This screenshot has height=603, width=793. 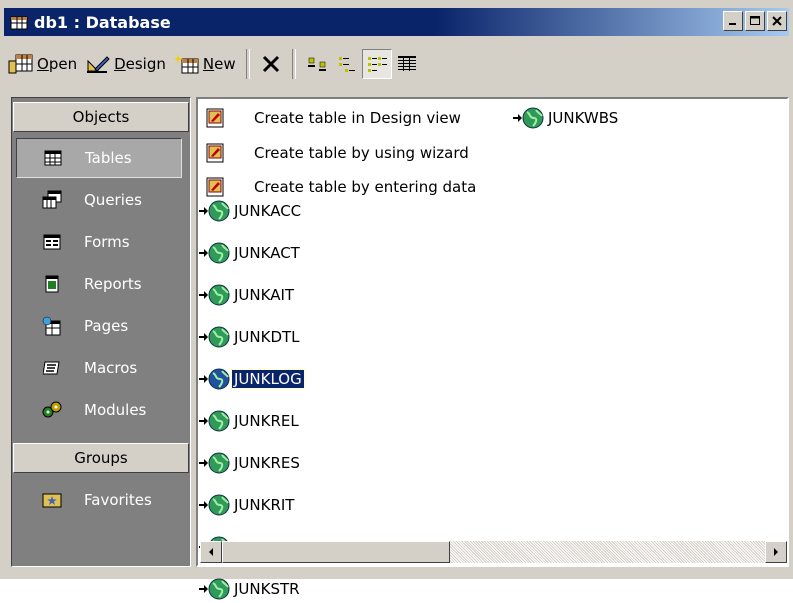 What do you see at coordinates (99, 500) in the screenshot?
I see `sidebar-item-favorites: Favorites` at bounding box center [99, 500].